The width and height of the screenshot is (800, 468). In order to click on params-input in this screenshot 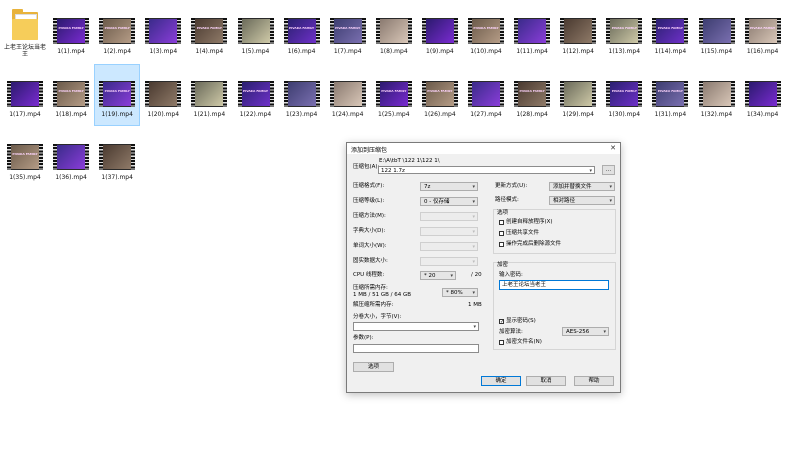, I will do `click(416, 348)`.